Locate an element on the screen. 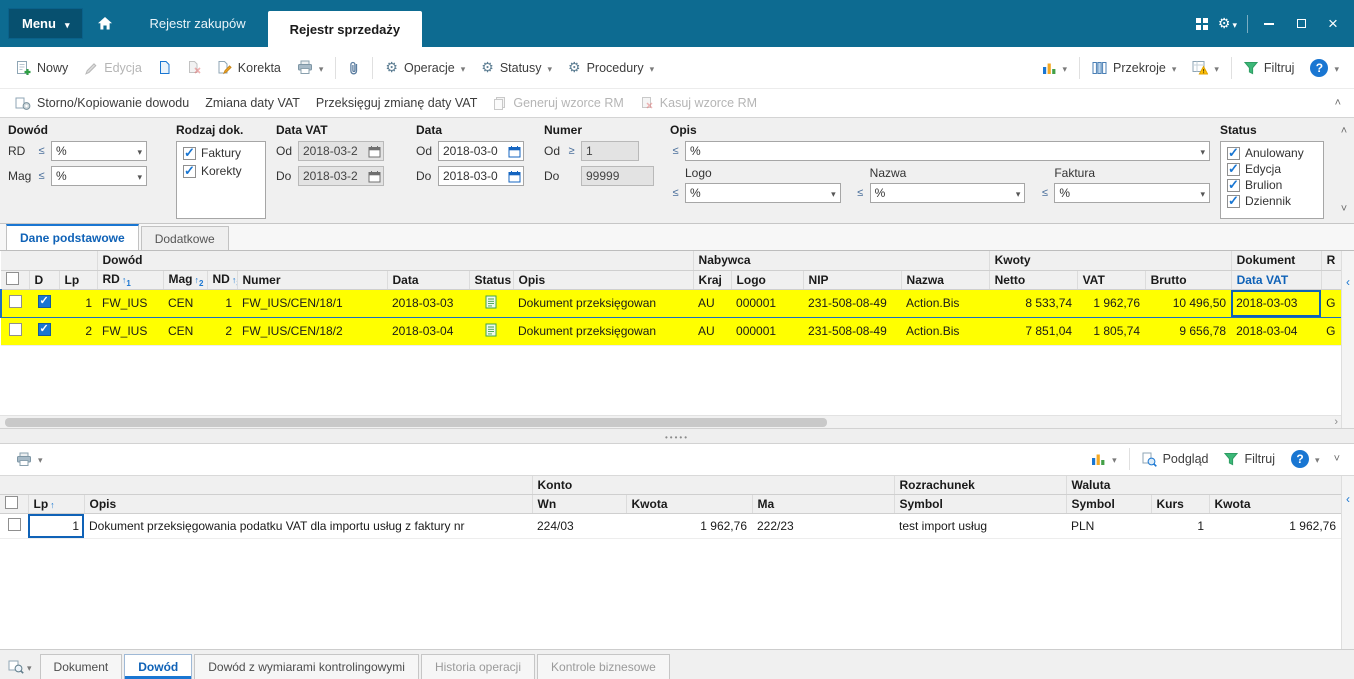 The image size is (1354, 679). data-do-input is located at coordinates (481, 176).